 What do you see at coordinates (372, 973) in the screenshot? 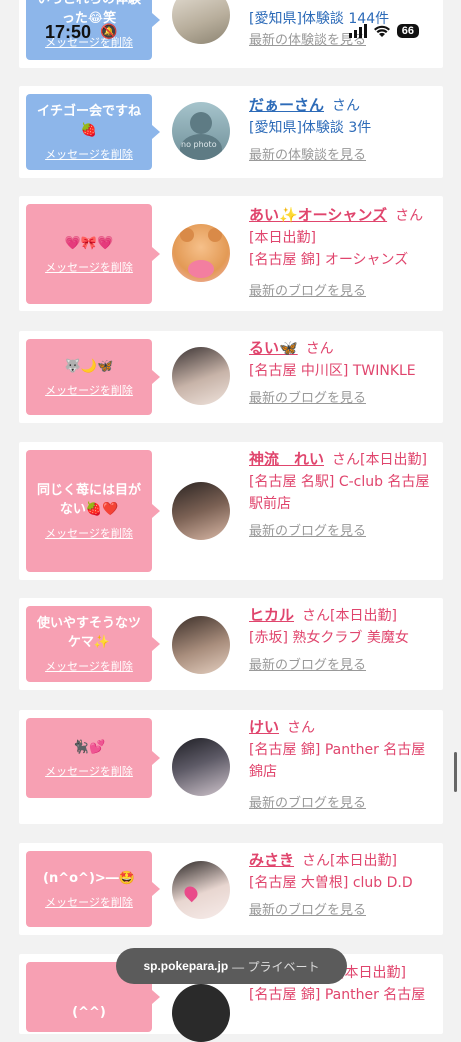
I see `honorific: [本日出勤]` at bounding box center [372, 973].